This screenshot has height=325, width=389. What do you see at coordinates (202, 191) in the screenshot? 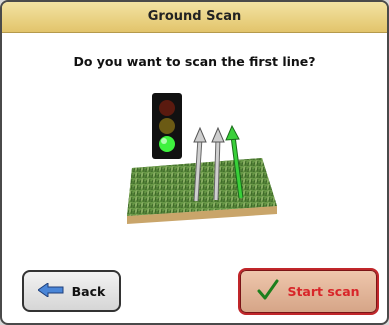
I see `grass-patch-icon` at bounding box center [202, 191].